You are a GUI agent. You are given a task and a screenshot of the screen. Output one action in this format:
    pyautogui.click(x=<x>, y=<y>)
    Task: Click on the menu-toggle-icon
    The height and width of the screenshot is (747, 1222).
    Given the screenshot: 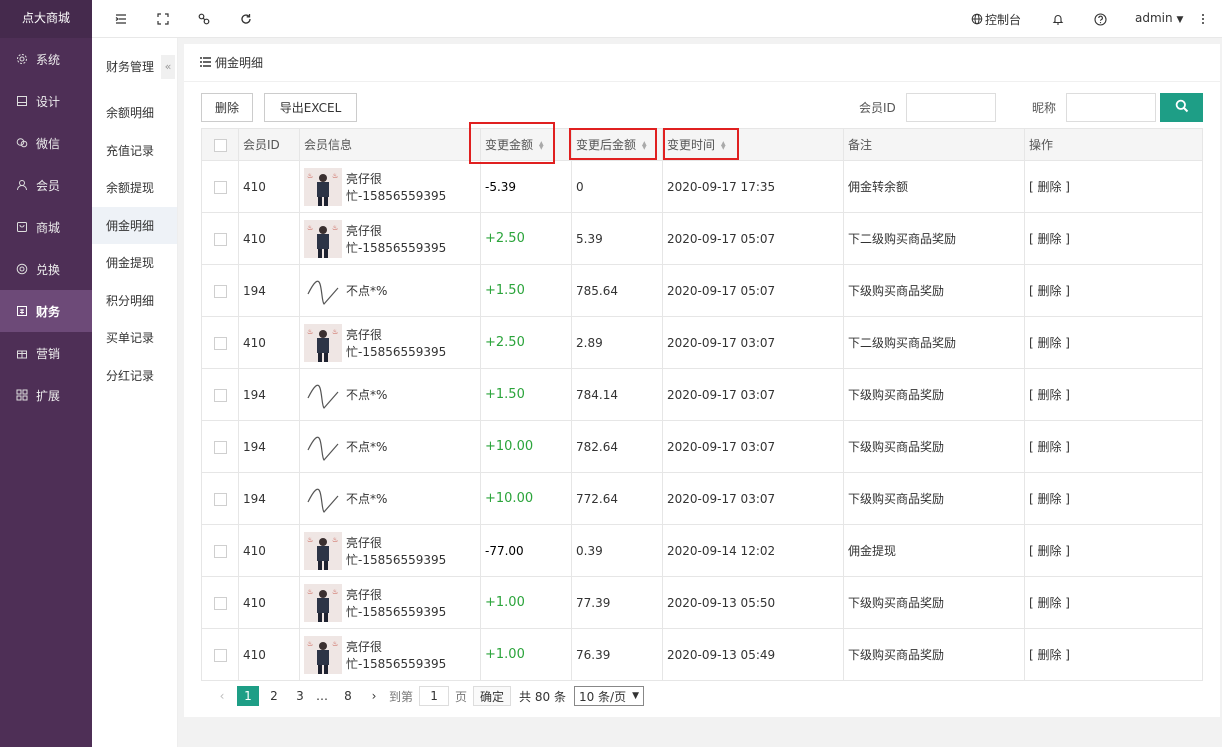 What is the action you would take?
    pyautogui.click(x=121, y=19)
    